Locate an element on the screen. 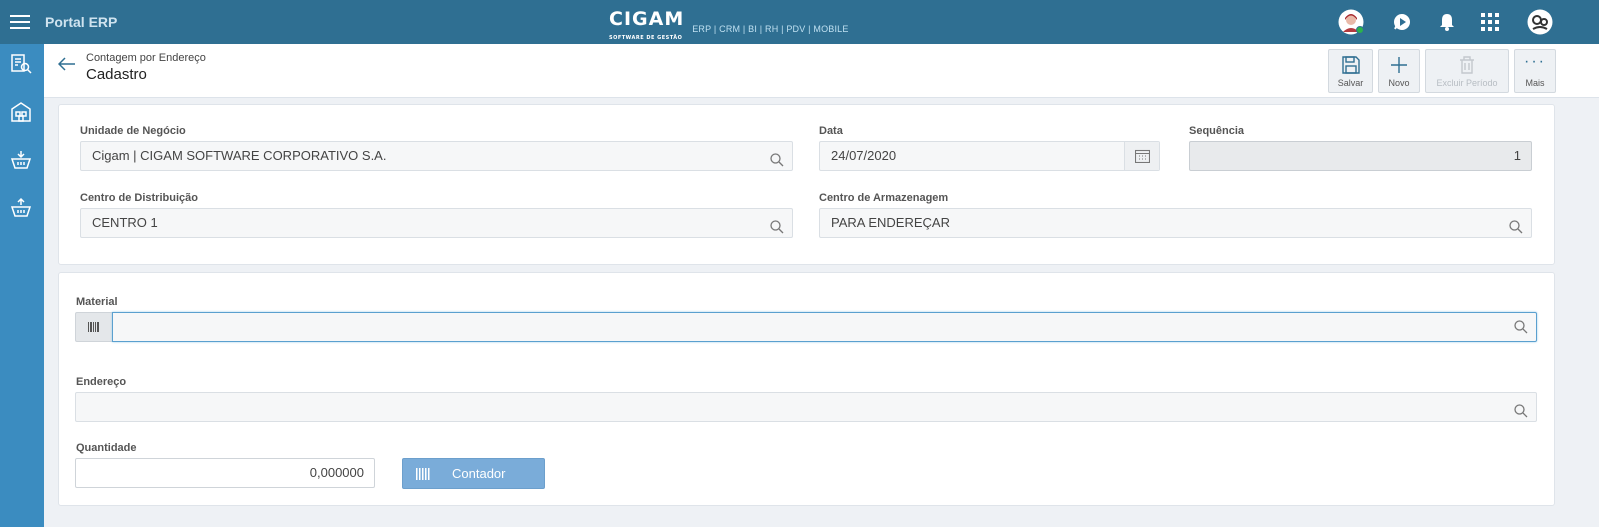 This screenshot has height=527, width=1599. sequence-field: 1 is located at coordinates (1360, 156).